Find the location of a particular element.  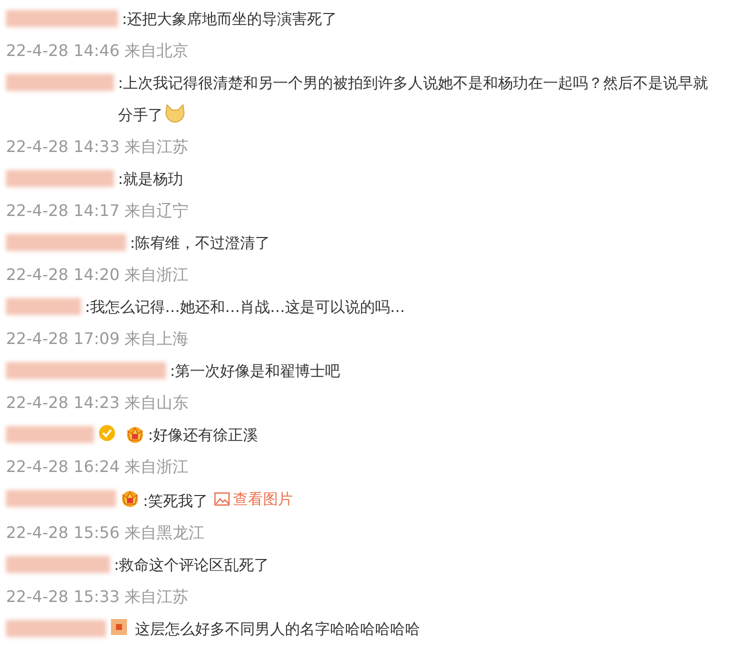

comment-timestamp: 22-4-28 16:24 来自浙江 is located at coordinates (97, 466).